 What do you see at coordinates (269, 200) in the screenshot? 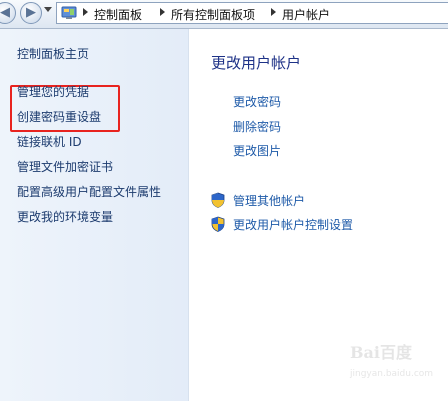
I see `manage-other-accounts-link: 管理其他帐户` at bounding box center [269, 200].